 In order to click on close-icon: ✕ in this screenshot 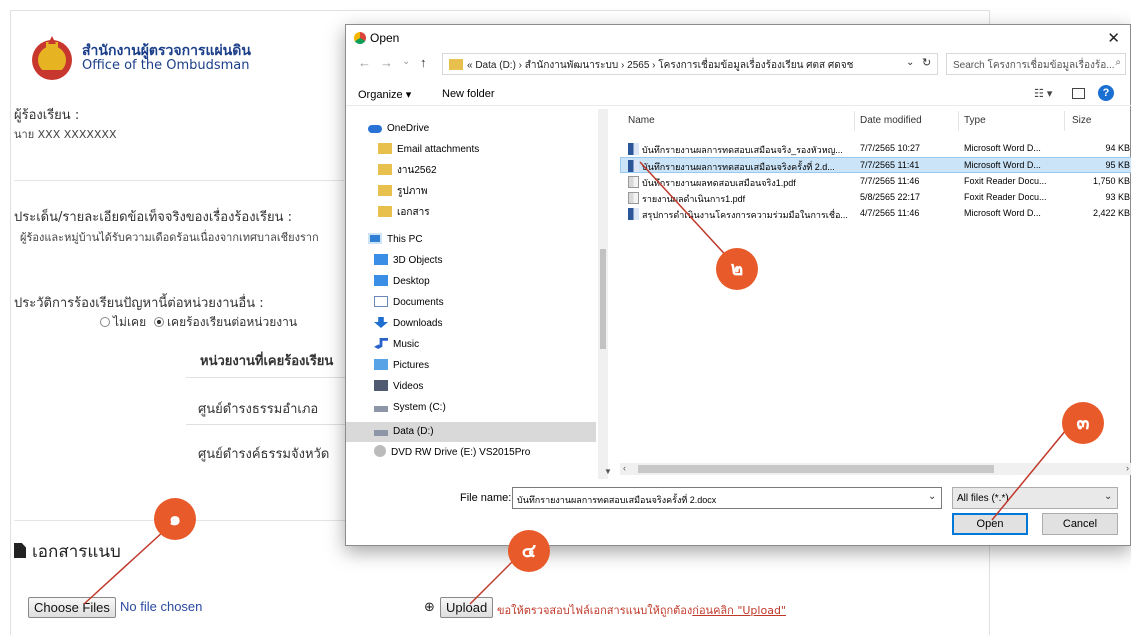, I will do `click(1113, 38)`.